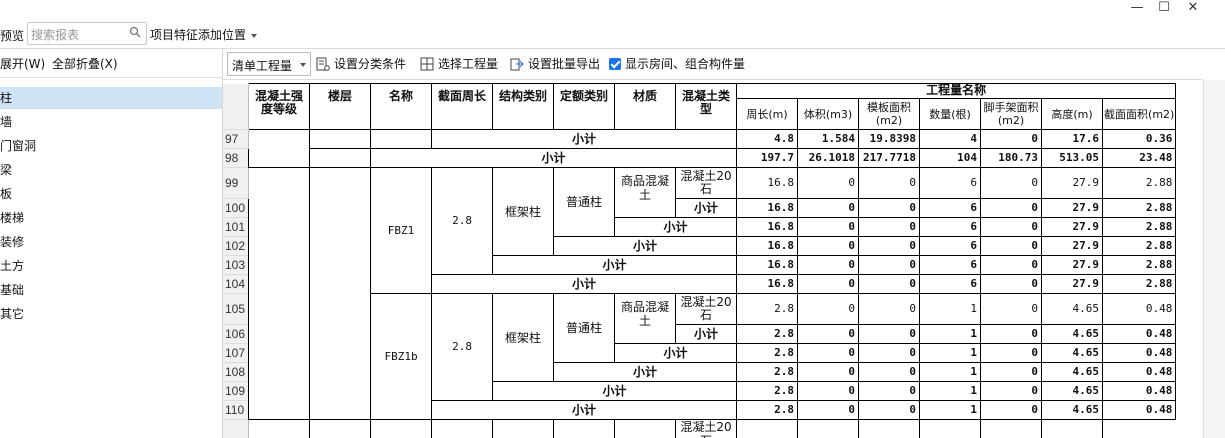 This screenshot has height=438, width=1225. I want to click on table-row: 混凝土20石, so click(699, 428).